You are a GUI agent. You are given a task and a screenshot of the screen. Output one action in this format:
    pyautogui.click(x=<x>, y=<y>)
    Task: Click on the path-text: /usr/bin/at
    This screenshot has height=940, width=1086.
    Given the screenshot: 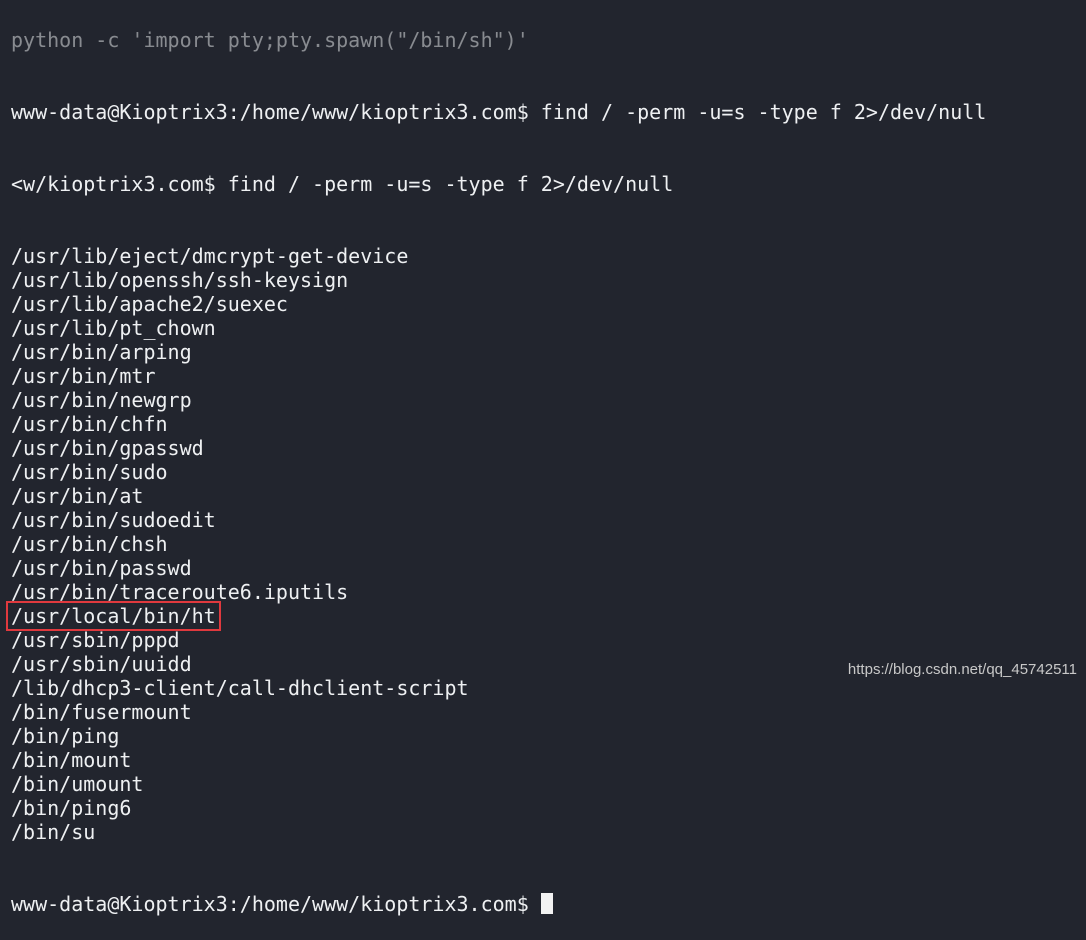 What is the action you would take?
    pyautogui.click(x=77, y=496)
    